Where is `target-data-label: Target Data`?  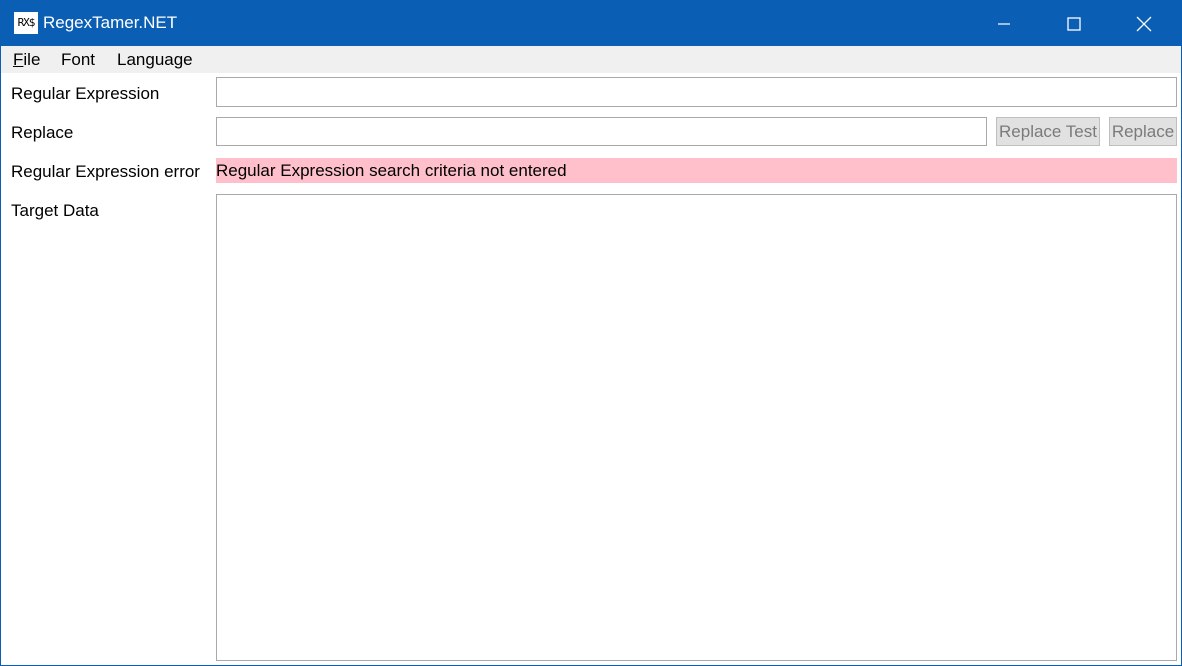 target-data-label: Target Data is located at coordinates (55, 210).